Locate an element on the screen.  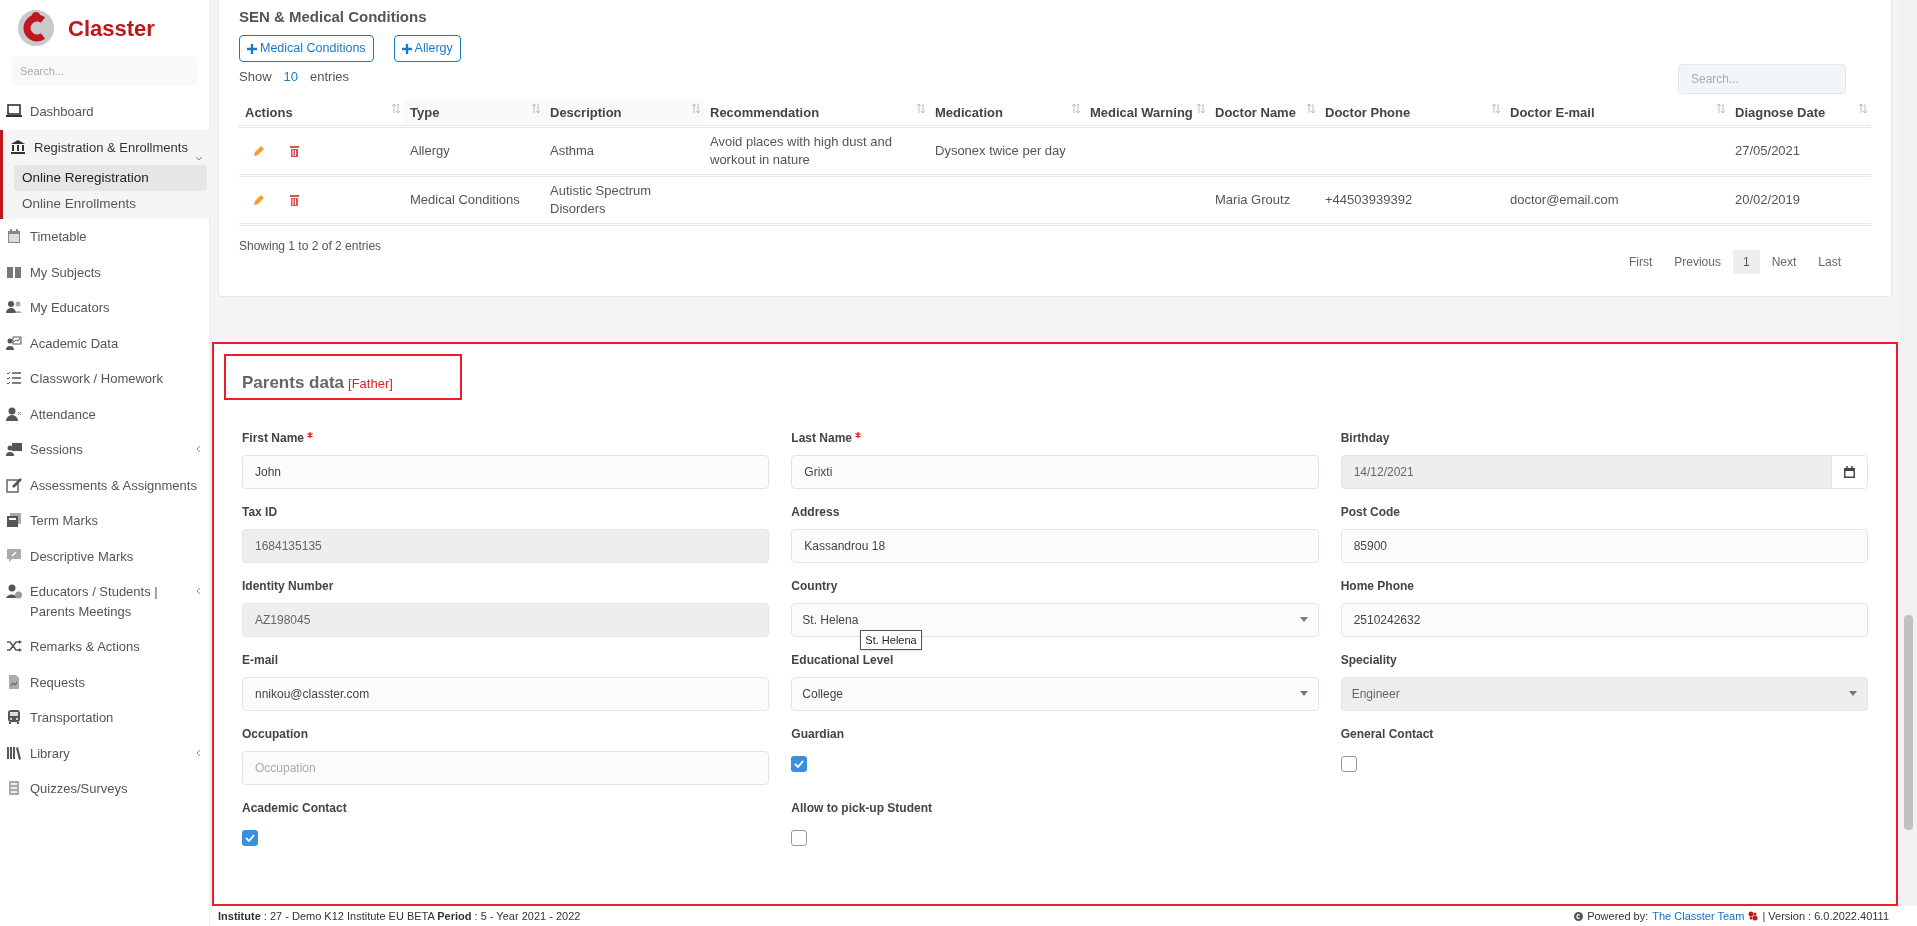
input-field: 2510242632 is located at coordinates (1604, 619).